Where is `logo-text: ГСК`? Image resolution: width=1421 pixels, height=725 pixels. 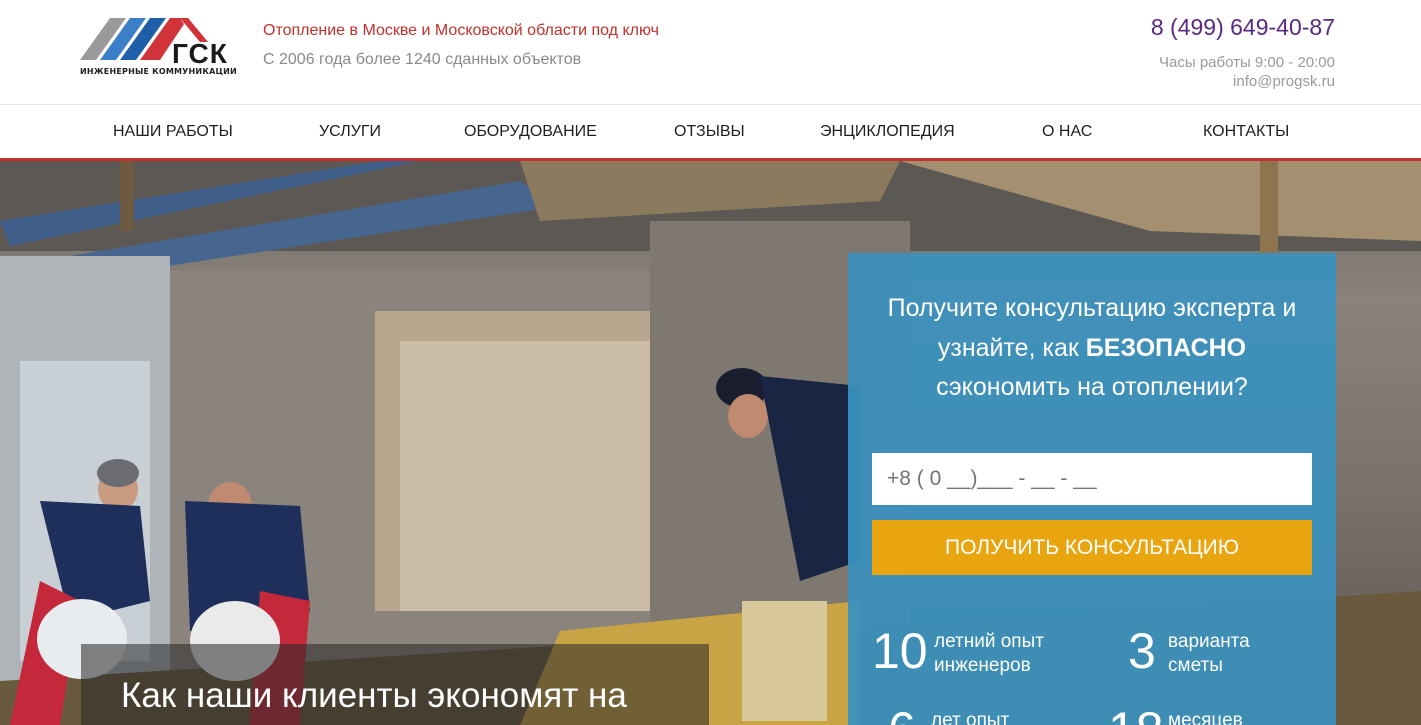 logo-text: ГСК is located at coordinates (200, 53).